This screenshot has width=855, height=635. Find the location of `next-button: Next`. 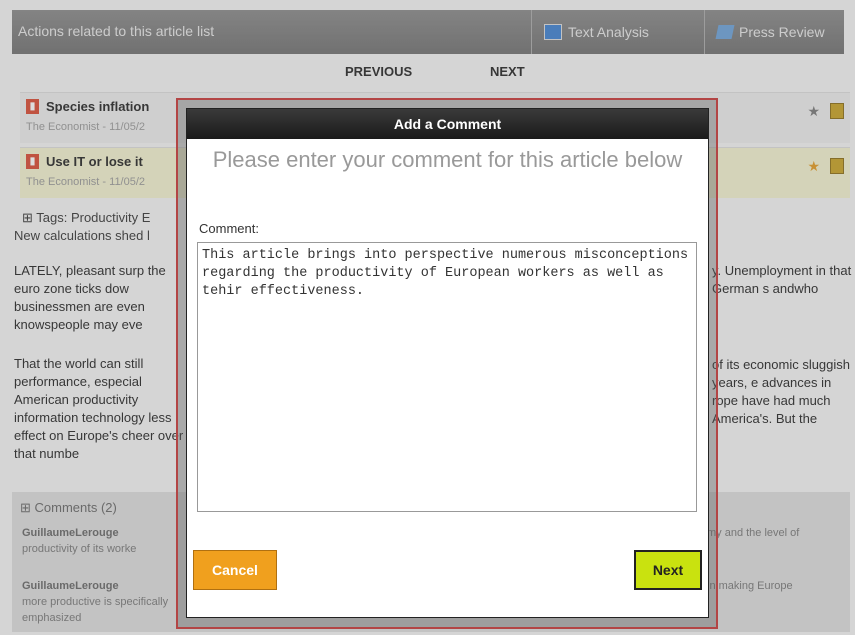

next-button: Next is located at coordinates (668, 570).